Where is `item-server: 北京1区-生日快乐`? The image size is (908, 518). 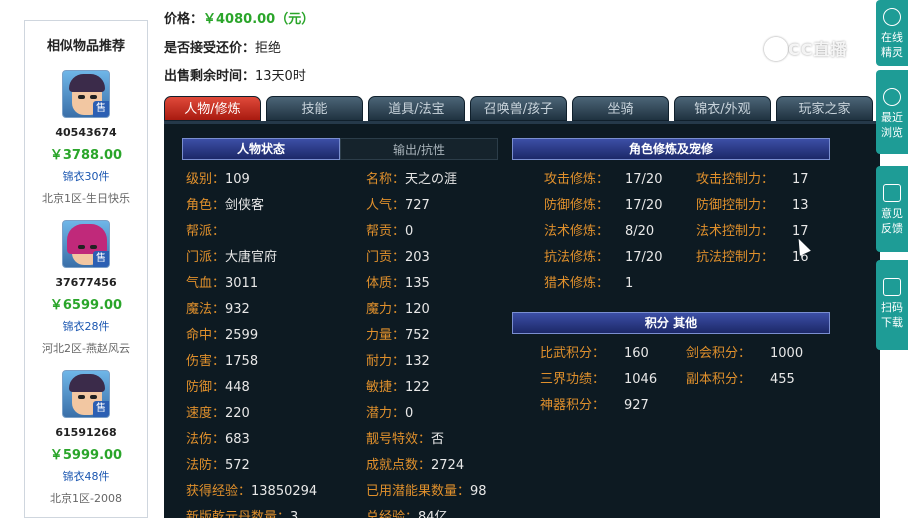 item-server: 北京1区-生日快乐 is located at coordinates (86, 198).